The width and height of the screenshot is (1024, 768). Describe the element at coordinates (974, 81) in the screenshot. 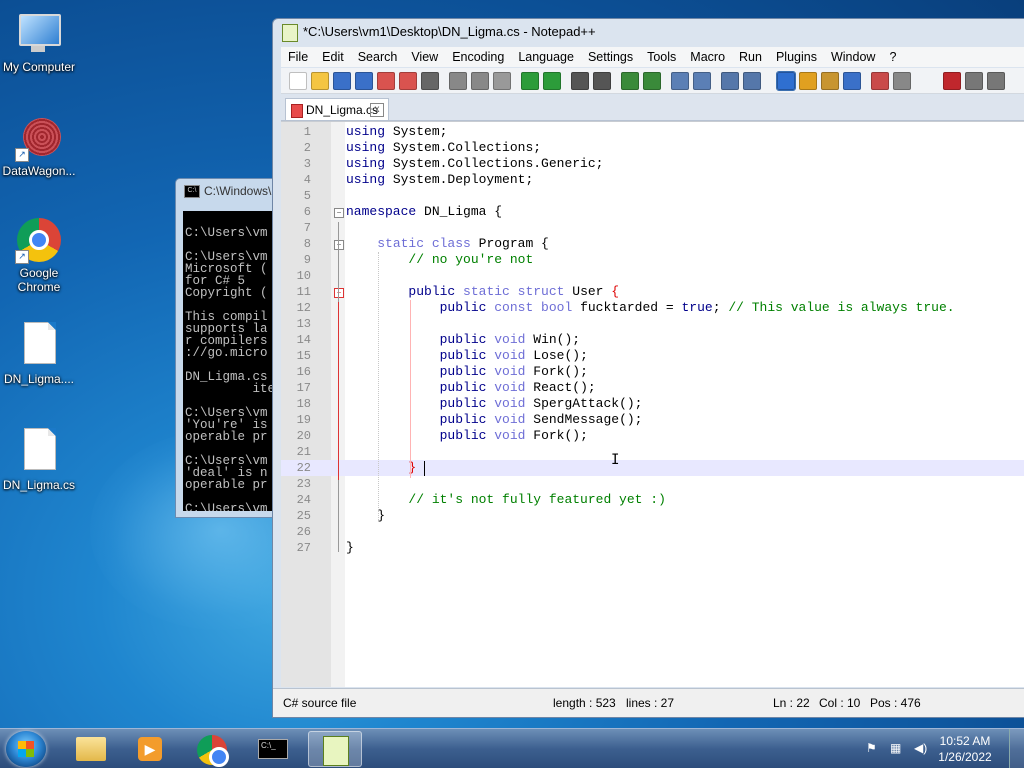

I see `stop-macro-icon` at that location.